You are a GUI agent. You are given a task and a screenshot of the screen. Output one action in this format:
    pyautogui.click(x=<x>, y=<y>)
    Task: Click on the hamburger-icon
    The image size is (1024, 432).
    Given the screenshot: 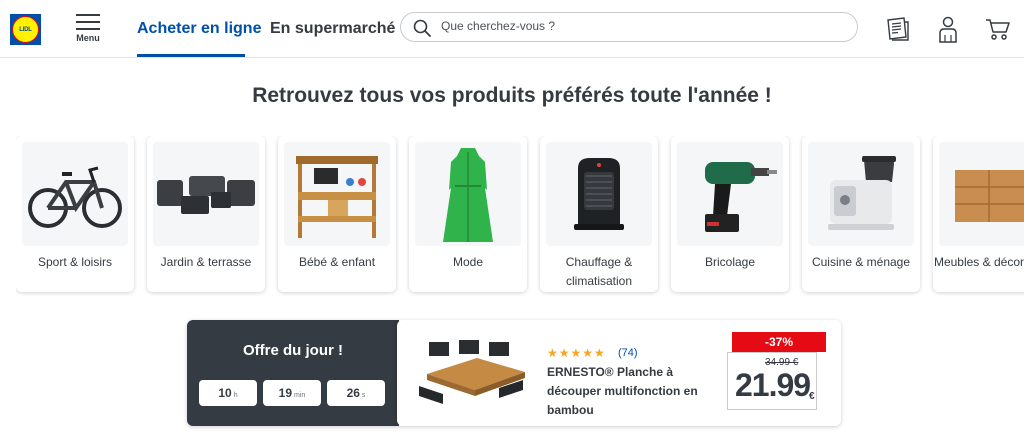 What is the action you would take?
    pyautogui.click(x=88, y=22)
    